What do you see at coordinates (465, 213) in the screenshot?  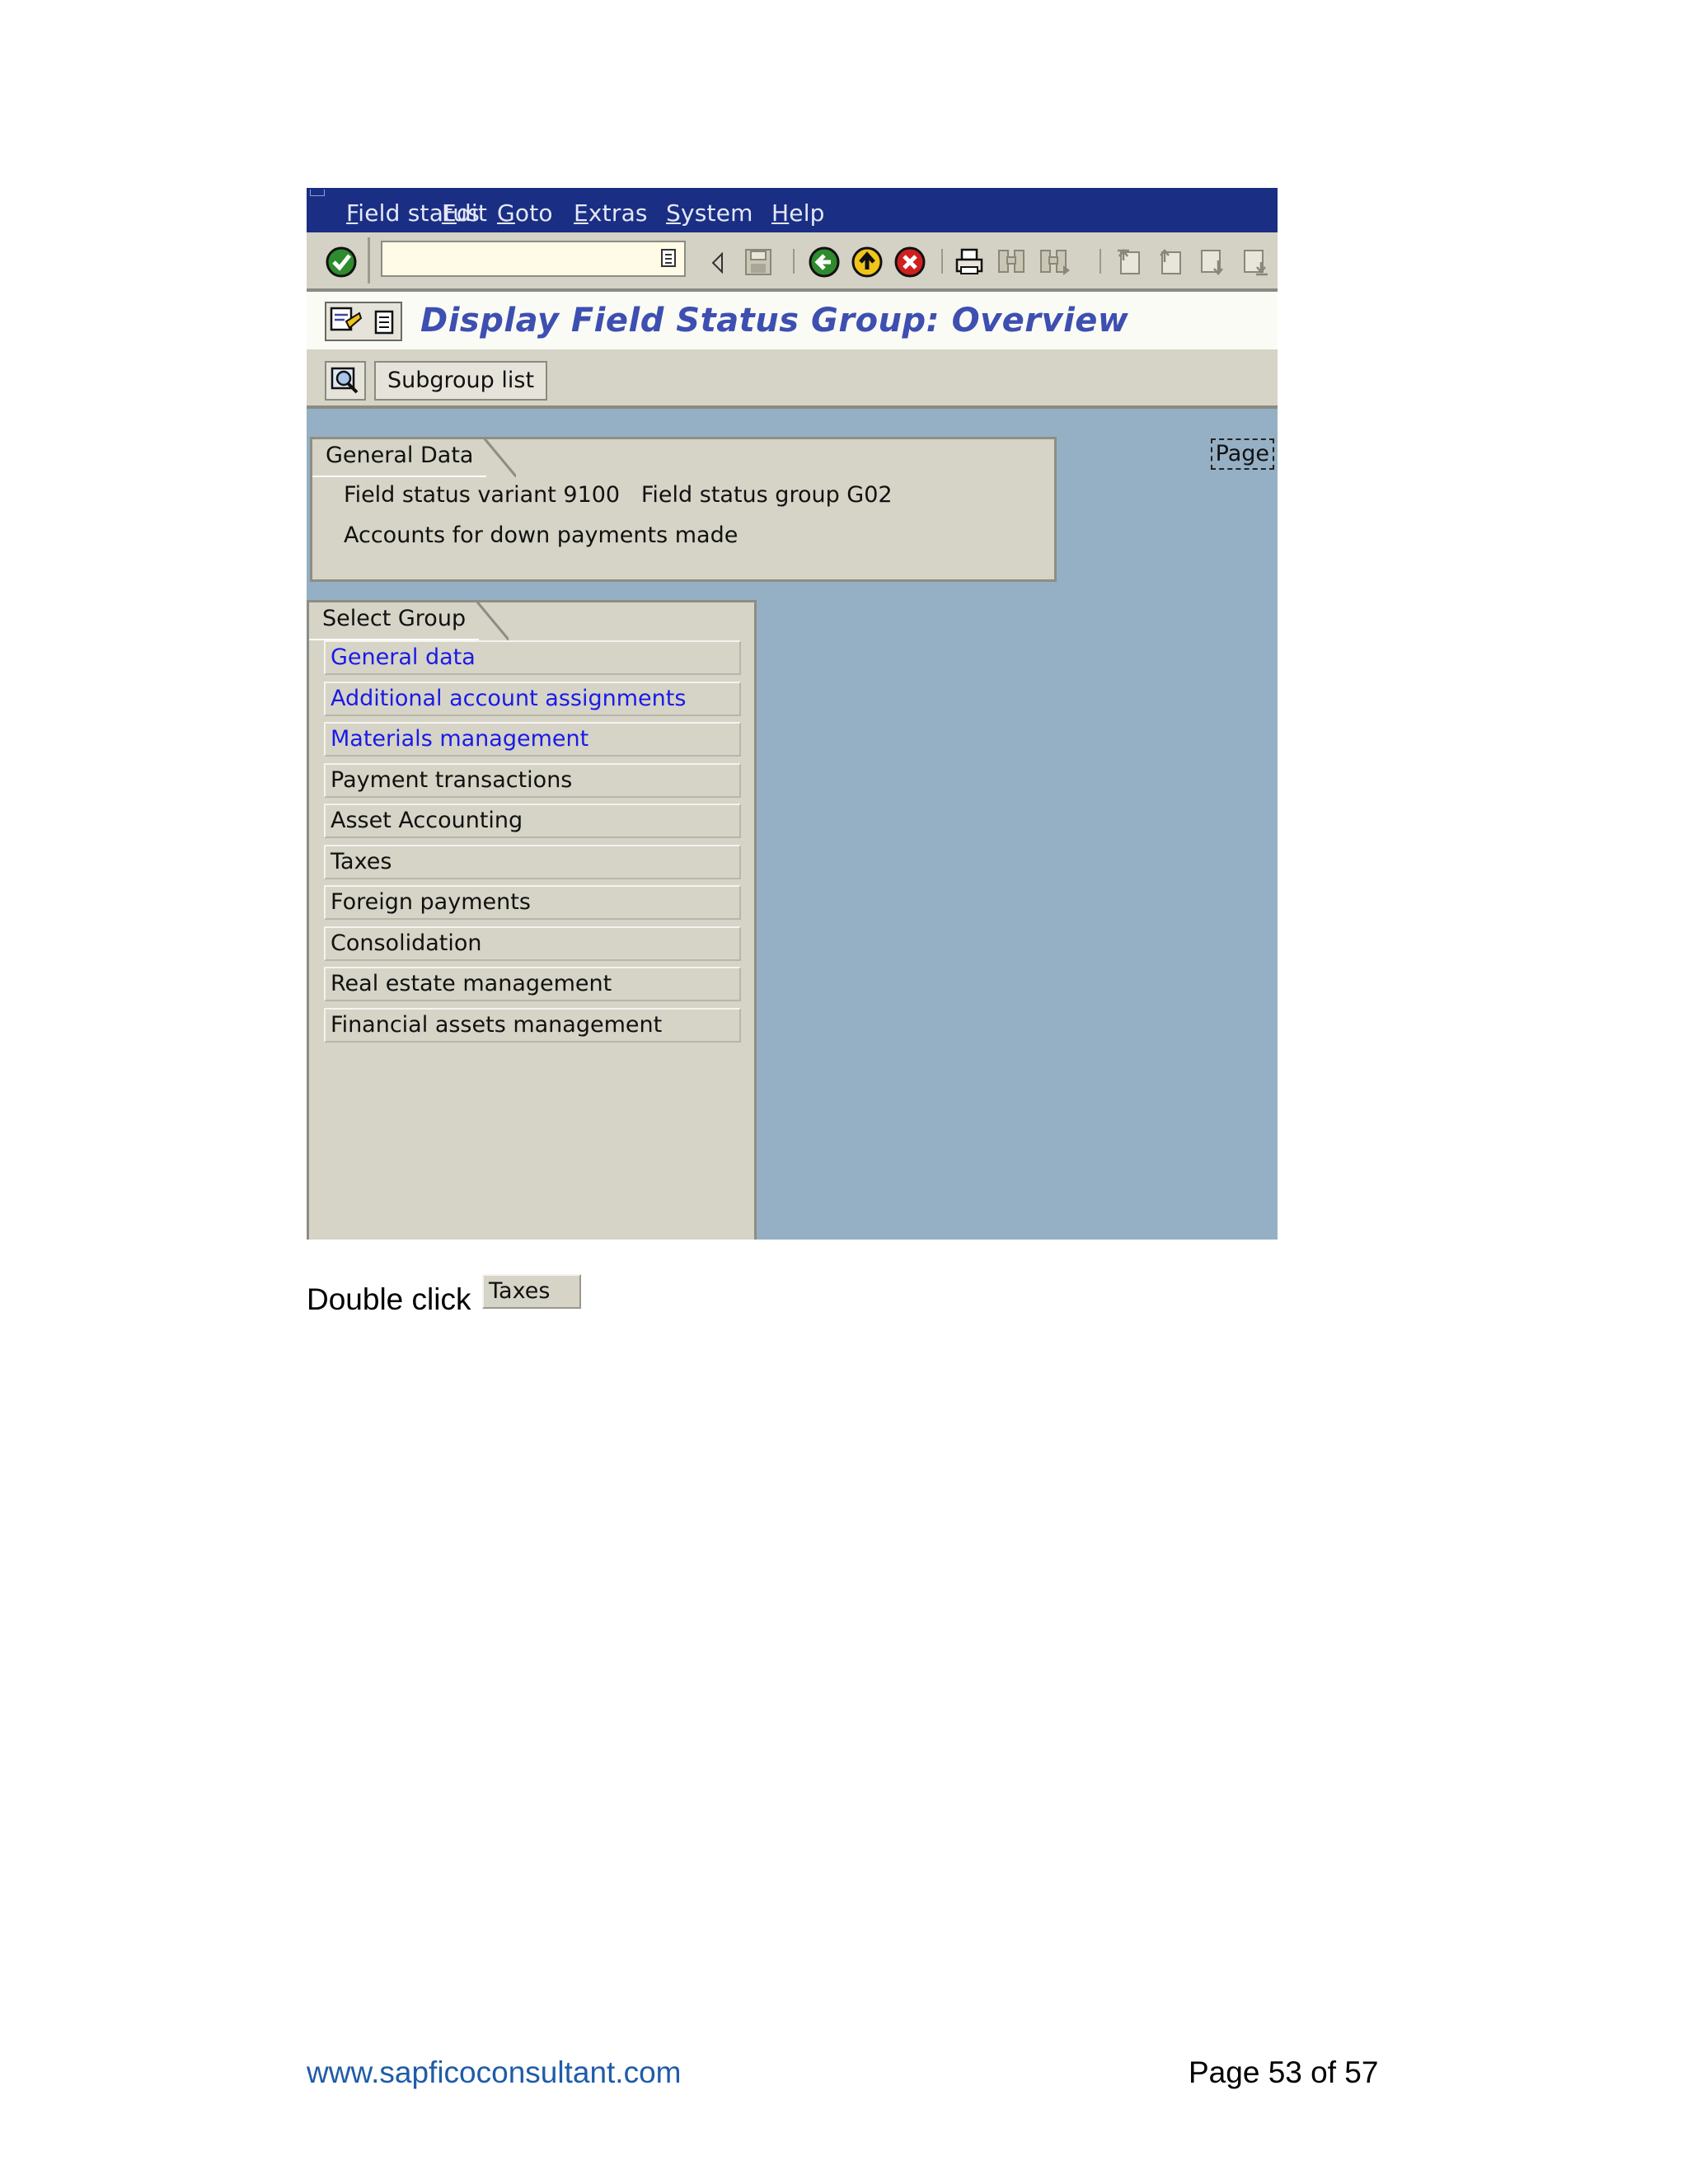 I see `menu-edit: Edit` at bounding box center [465, 213].